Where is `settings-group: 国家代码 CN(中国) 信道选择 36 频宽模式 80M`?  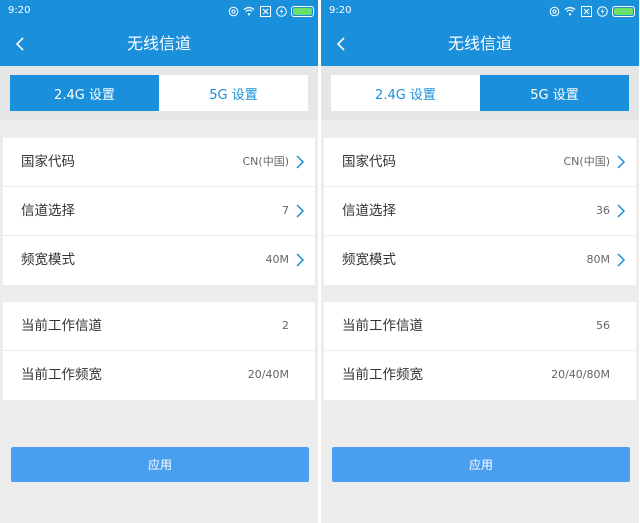
settings-group: 国家代码 CN(中国) 信道选择 36 频宽模式 80M is located at coordinates (480, 211).